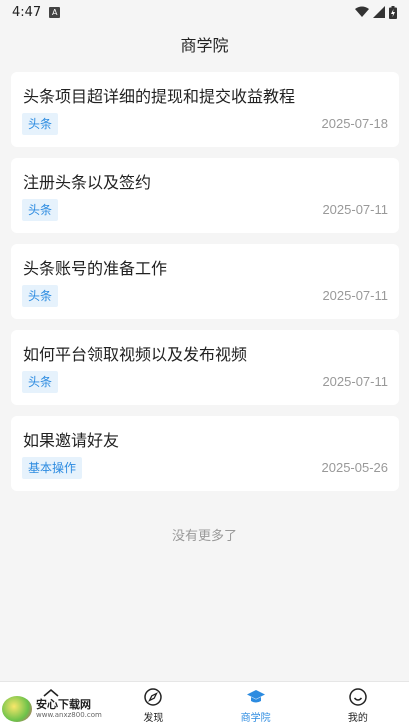  What do you see at coordinates (355, 467) in the screenshot?
I see `article-date: 2025-05-26` at bounding box center [355, 467].